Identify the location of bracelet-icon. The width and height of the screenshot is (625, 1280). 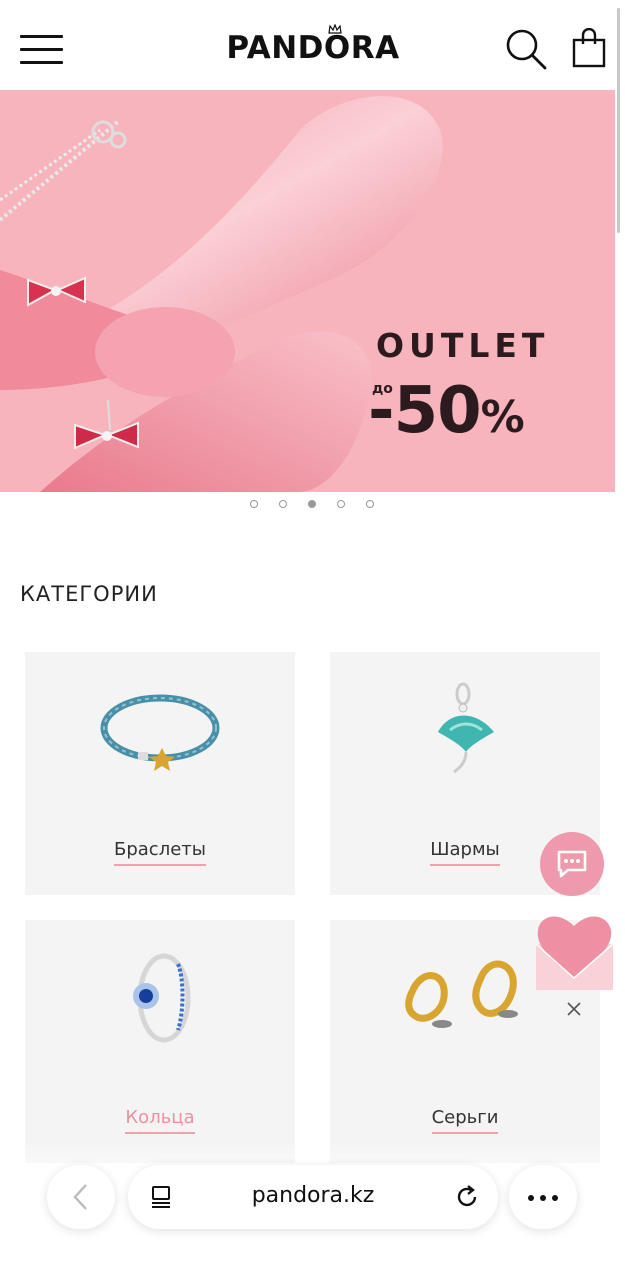
(160, 732).